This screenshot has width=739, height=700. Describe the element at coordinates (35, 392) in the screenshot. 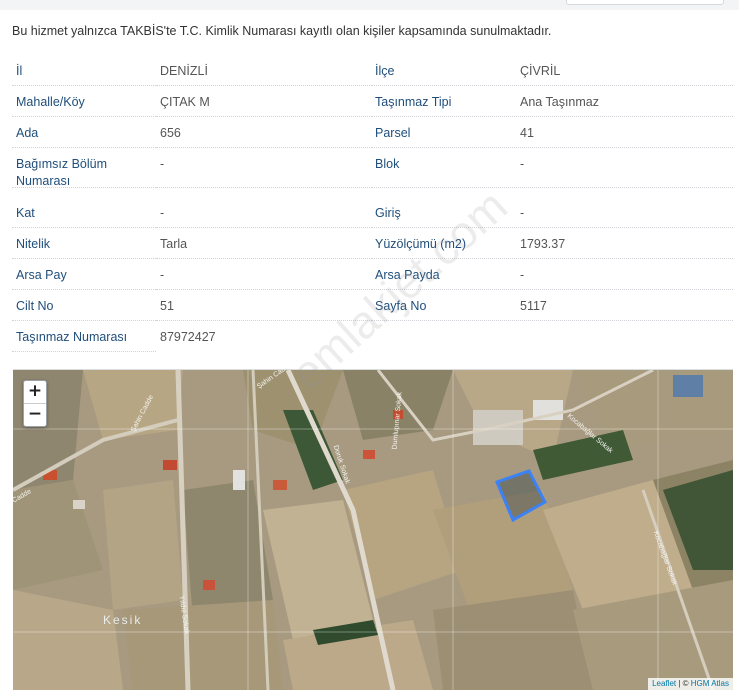

I see `zoom-in-button: +` at that location.